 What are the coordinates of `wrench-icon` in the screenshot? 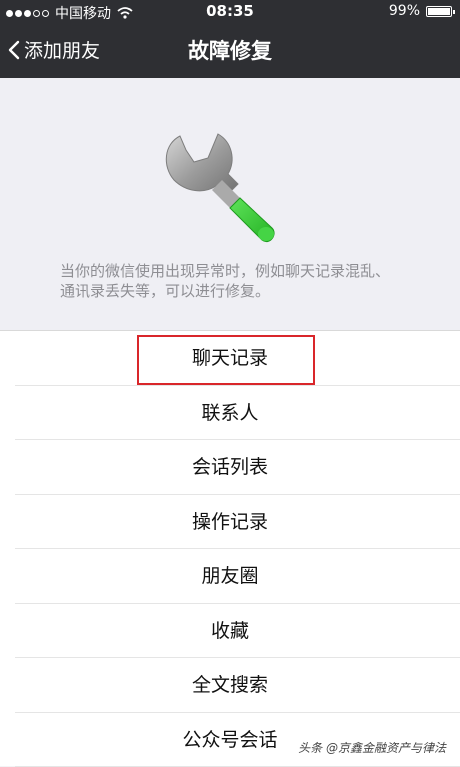 It's located at (230, 188).